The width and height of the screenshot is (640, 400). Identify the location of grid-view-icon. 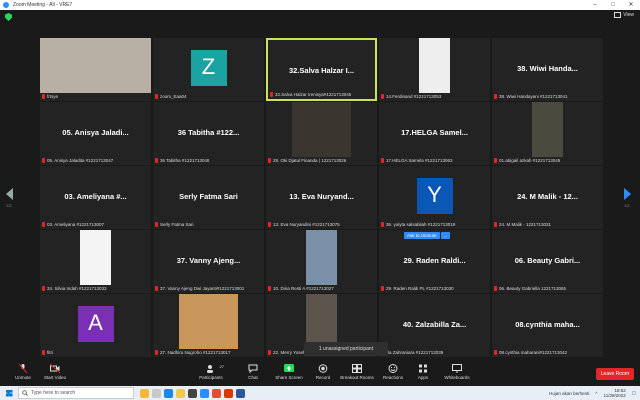
(618, 15).